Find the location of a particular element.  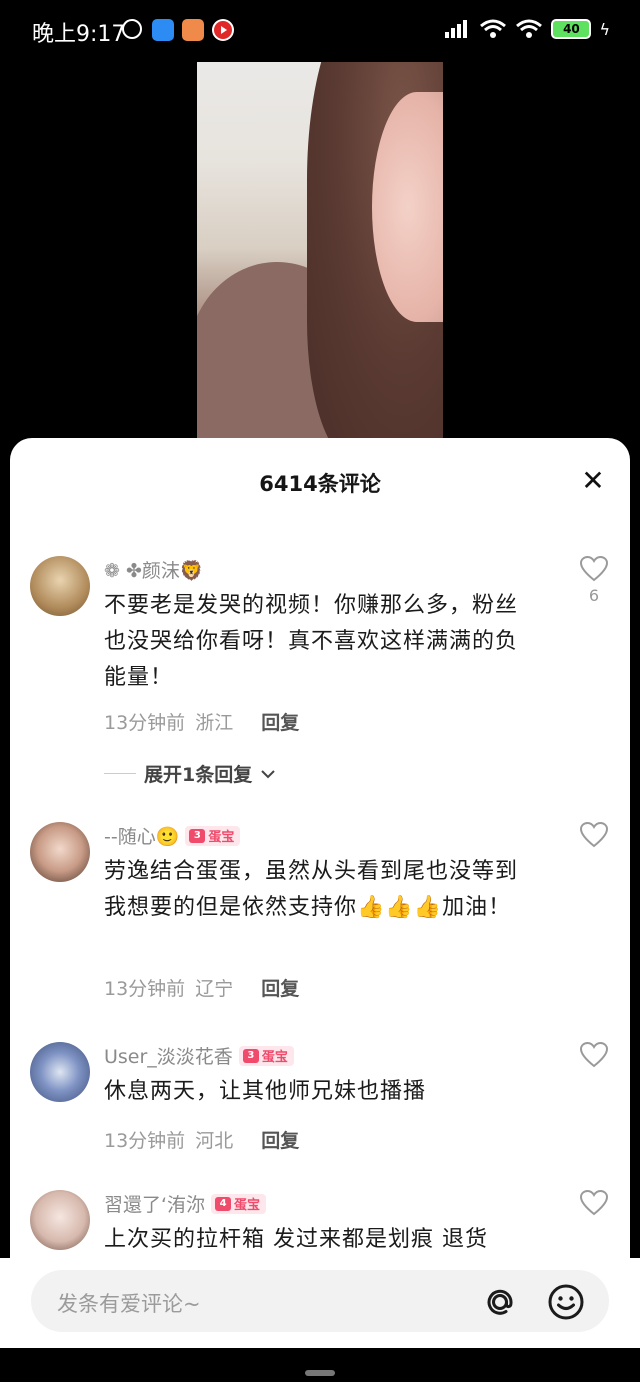

signal-icon is located at coordinates (456, 29).